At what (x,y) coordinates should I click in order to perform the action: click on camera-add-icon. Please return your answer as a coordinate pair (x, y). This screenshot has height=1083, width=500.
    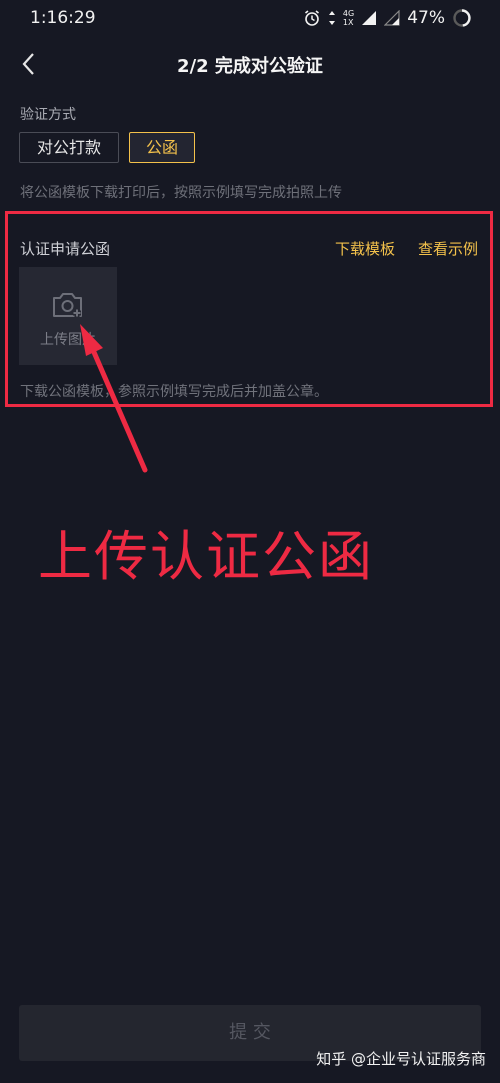
    Looking at the image, I should click on (67, 305).